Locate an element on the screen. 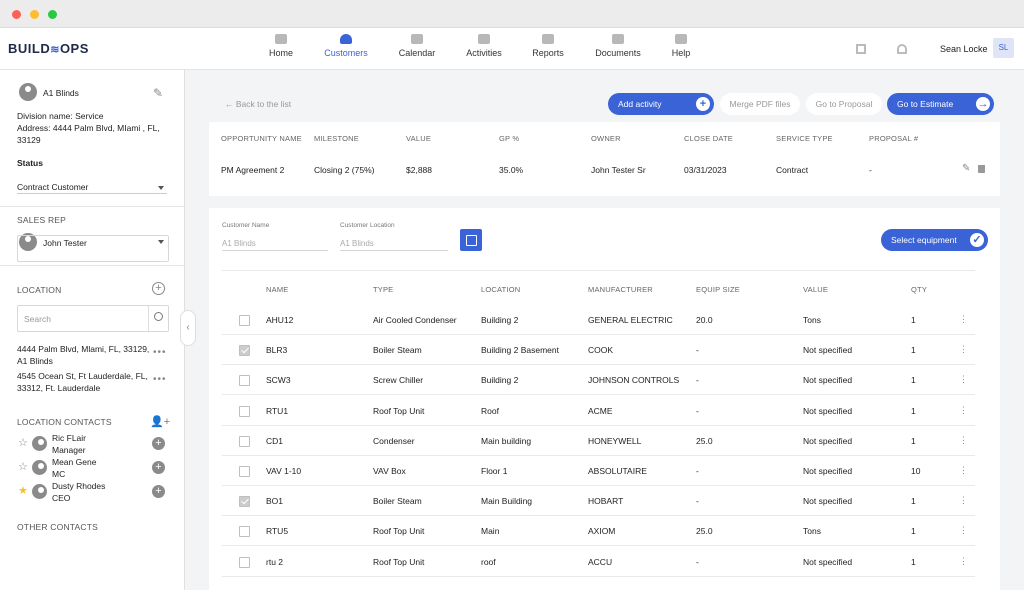  equip-location: Main building is located at coordinates (506, 440).